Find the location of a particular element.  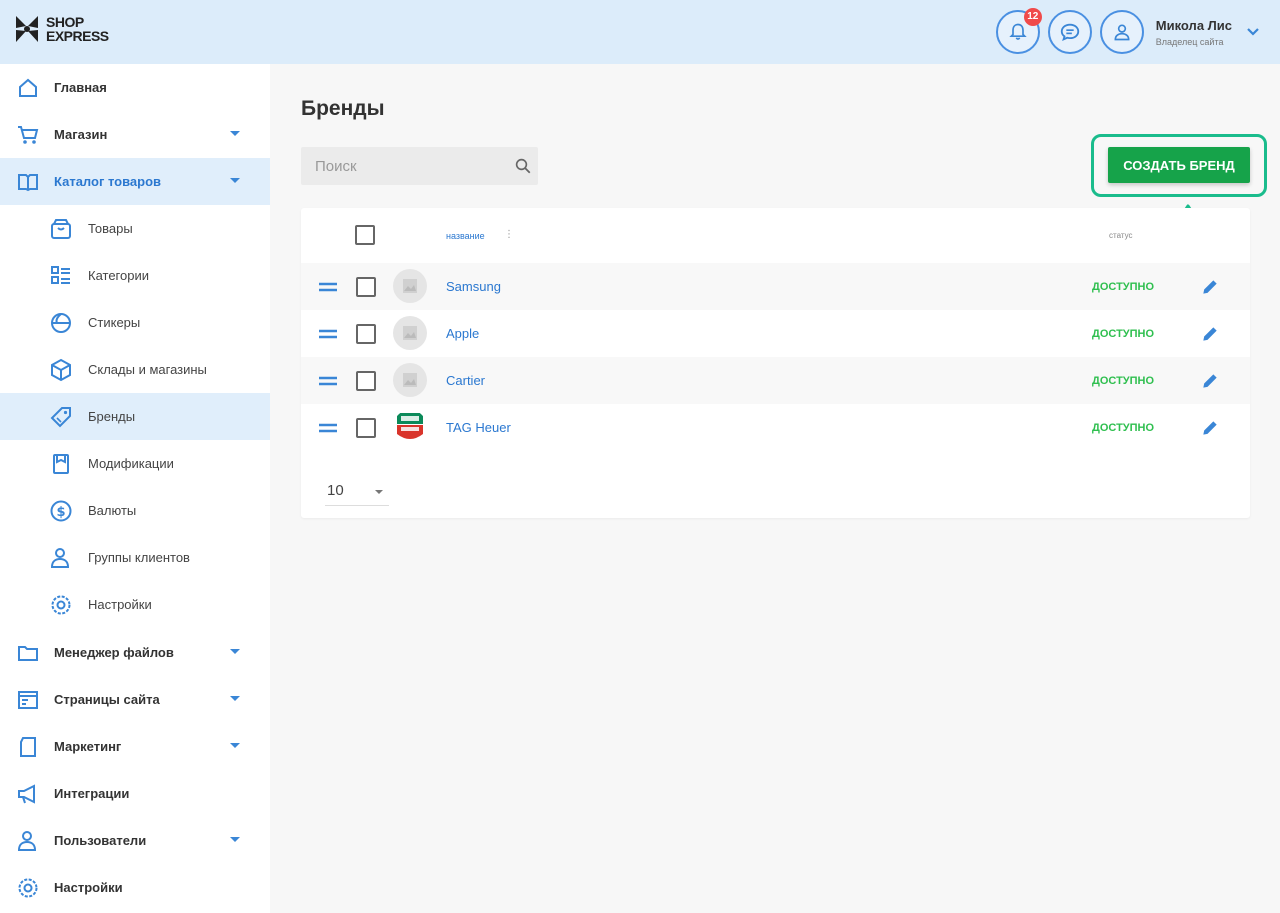

modification-icon is located at coordinates (61, 464).